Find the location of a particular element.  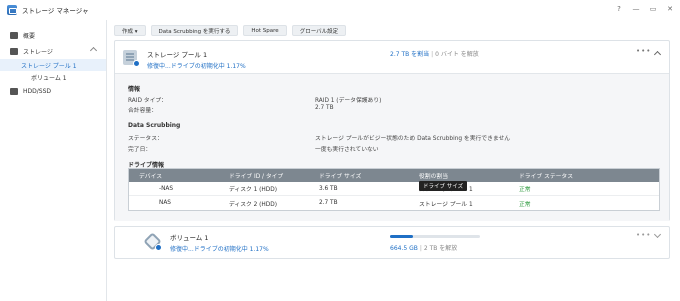

sidebar-item-hdd-ssd: HDD/SSD is located at coordinates (53, 91).